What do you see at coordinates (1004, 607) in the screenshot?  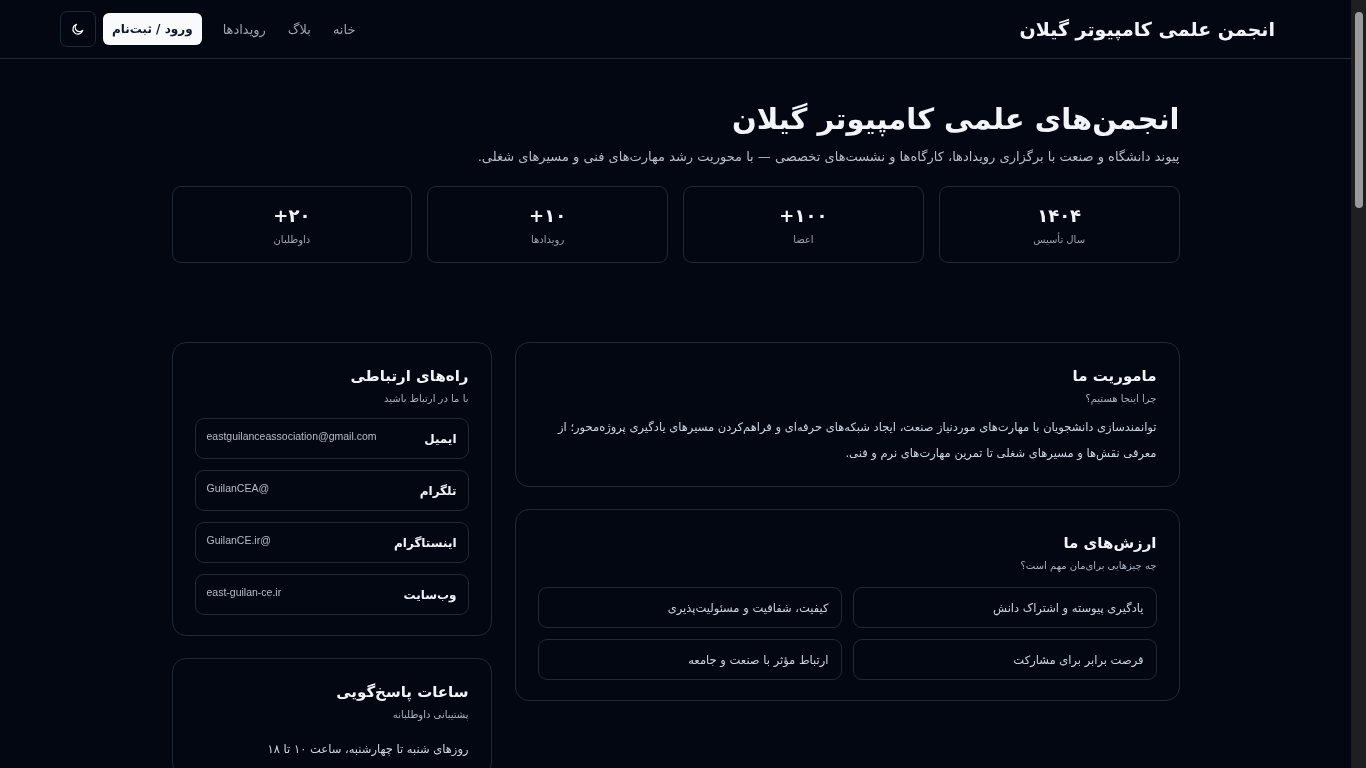 I see `value-item: یادگیری پیوسته و اشتراک دانش` at bounding box center [1004, 607].